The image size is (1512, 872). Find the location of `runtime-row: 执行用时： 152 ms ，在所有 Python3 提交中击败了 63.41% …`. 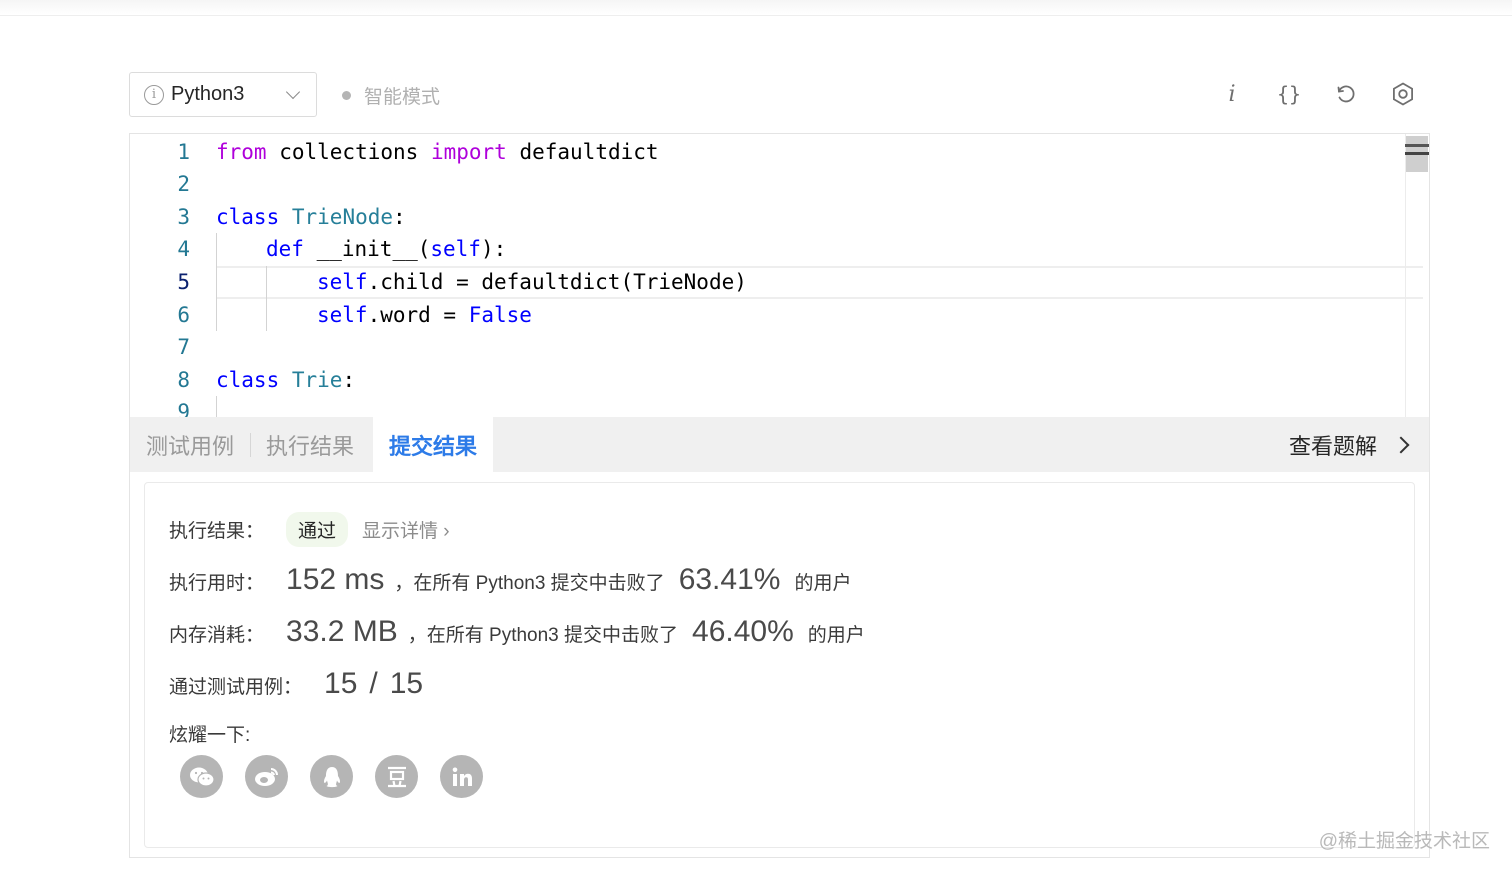

runtime-row: 执行用时： 152 ms ，在所有 Python3 提交中击败了 63.41% … is located at coordinates (510, 580).